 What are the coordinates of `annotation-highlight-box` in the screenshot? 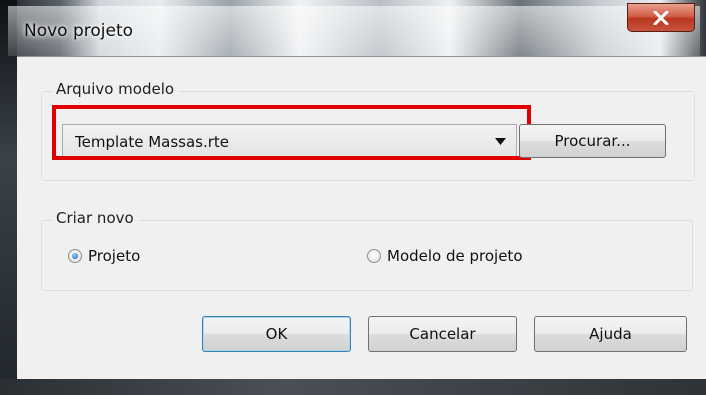 It's located at (291, 132).